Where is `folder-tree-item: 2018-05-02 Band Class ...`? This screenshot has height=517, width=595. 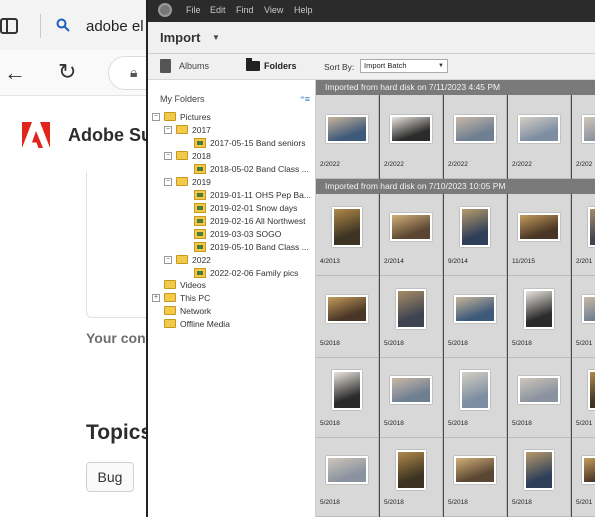 folder-tree-item: 2018-05-02 Band Class ... is located at coordinates (232, 170).